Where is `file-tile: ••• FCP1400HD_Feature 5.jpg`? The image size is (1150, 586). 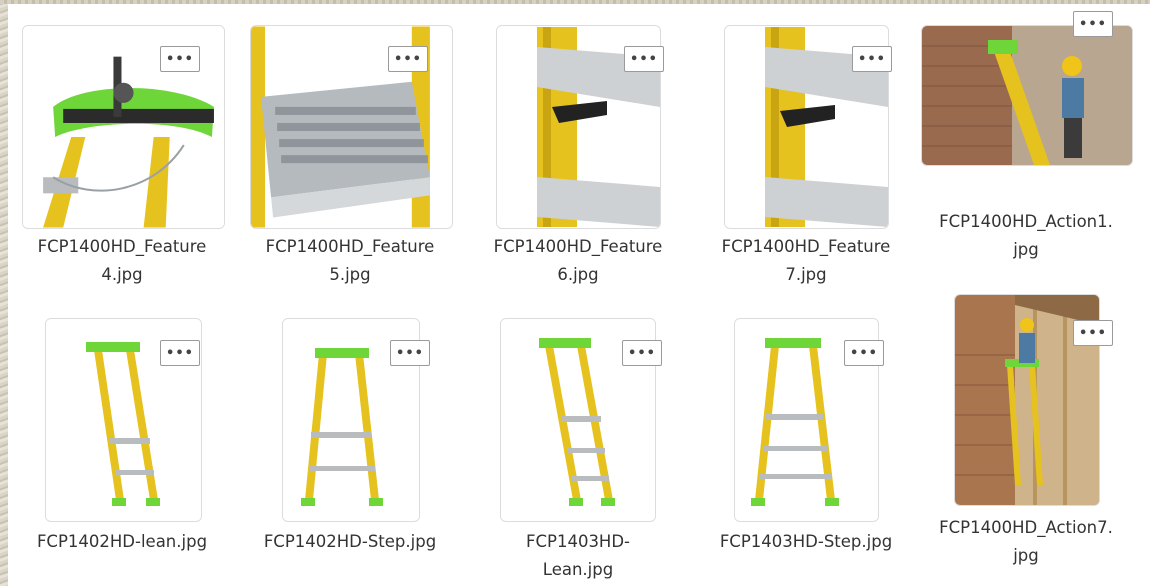
file-tile: ••• FCP1400HD_Feature 5.jpg is located at coordinates (350, 149).